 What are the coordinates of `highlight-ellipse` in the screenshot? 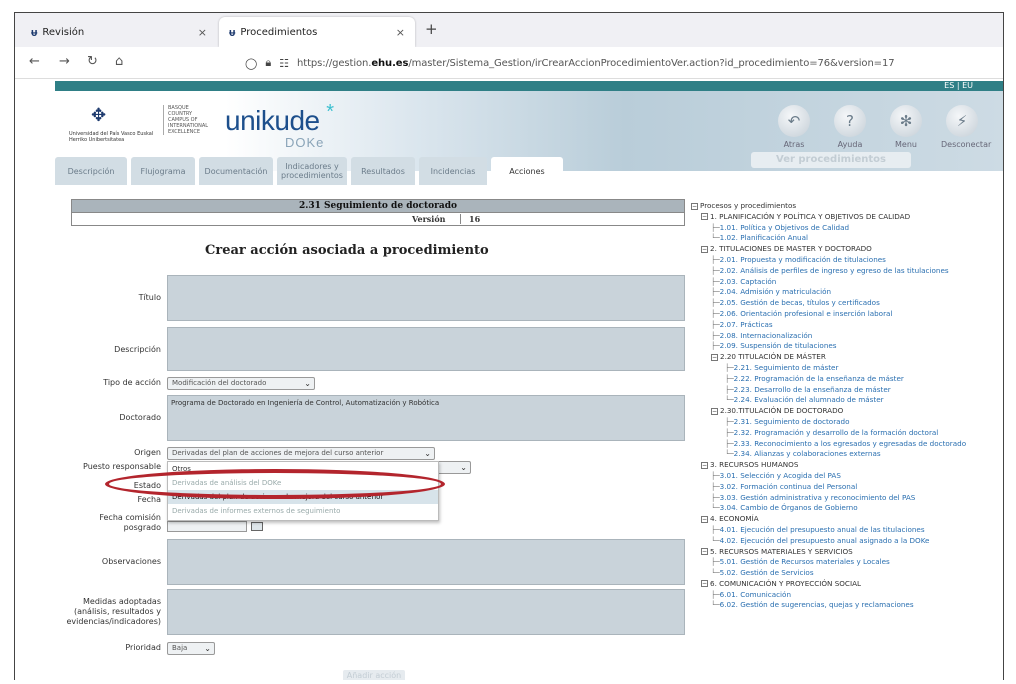 It's located at (275, 484).